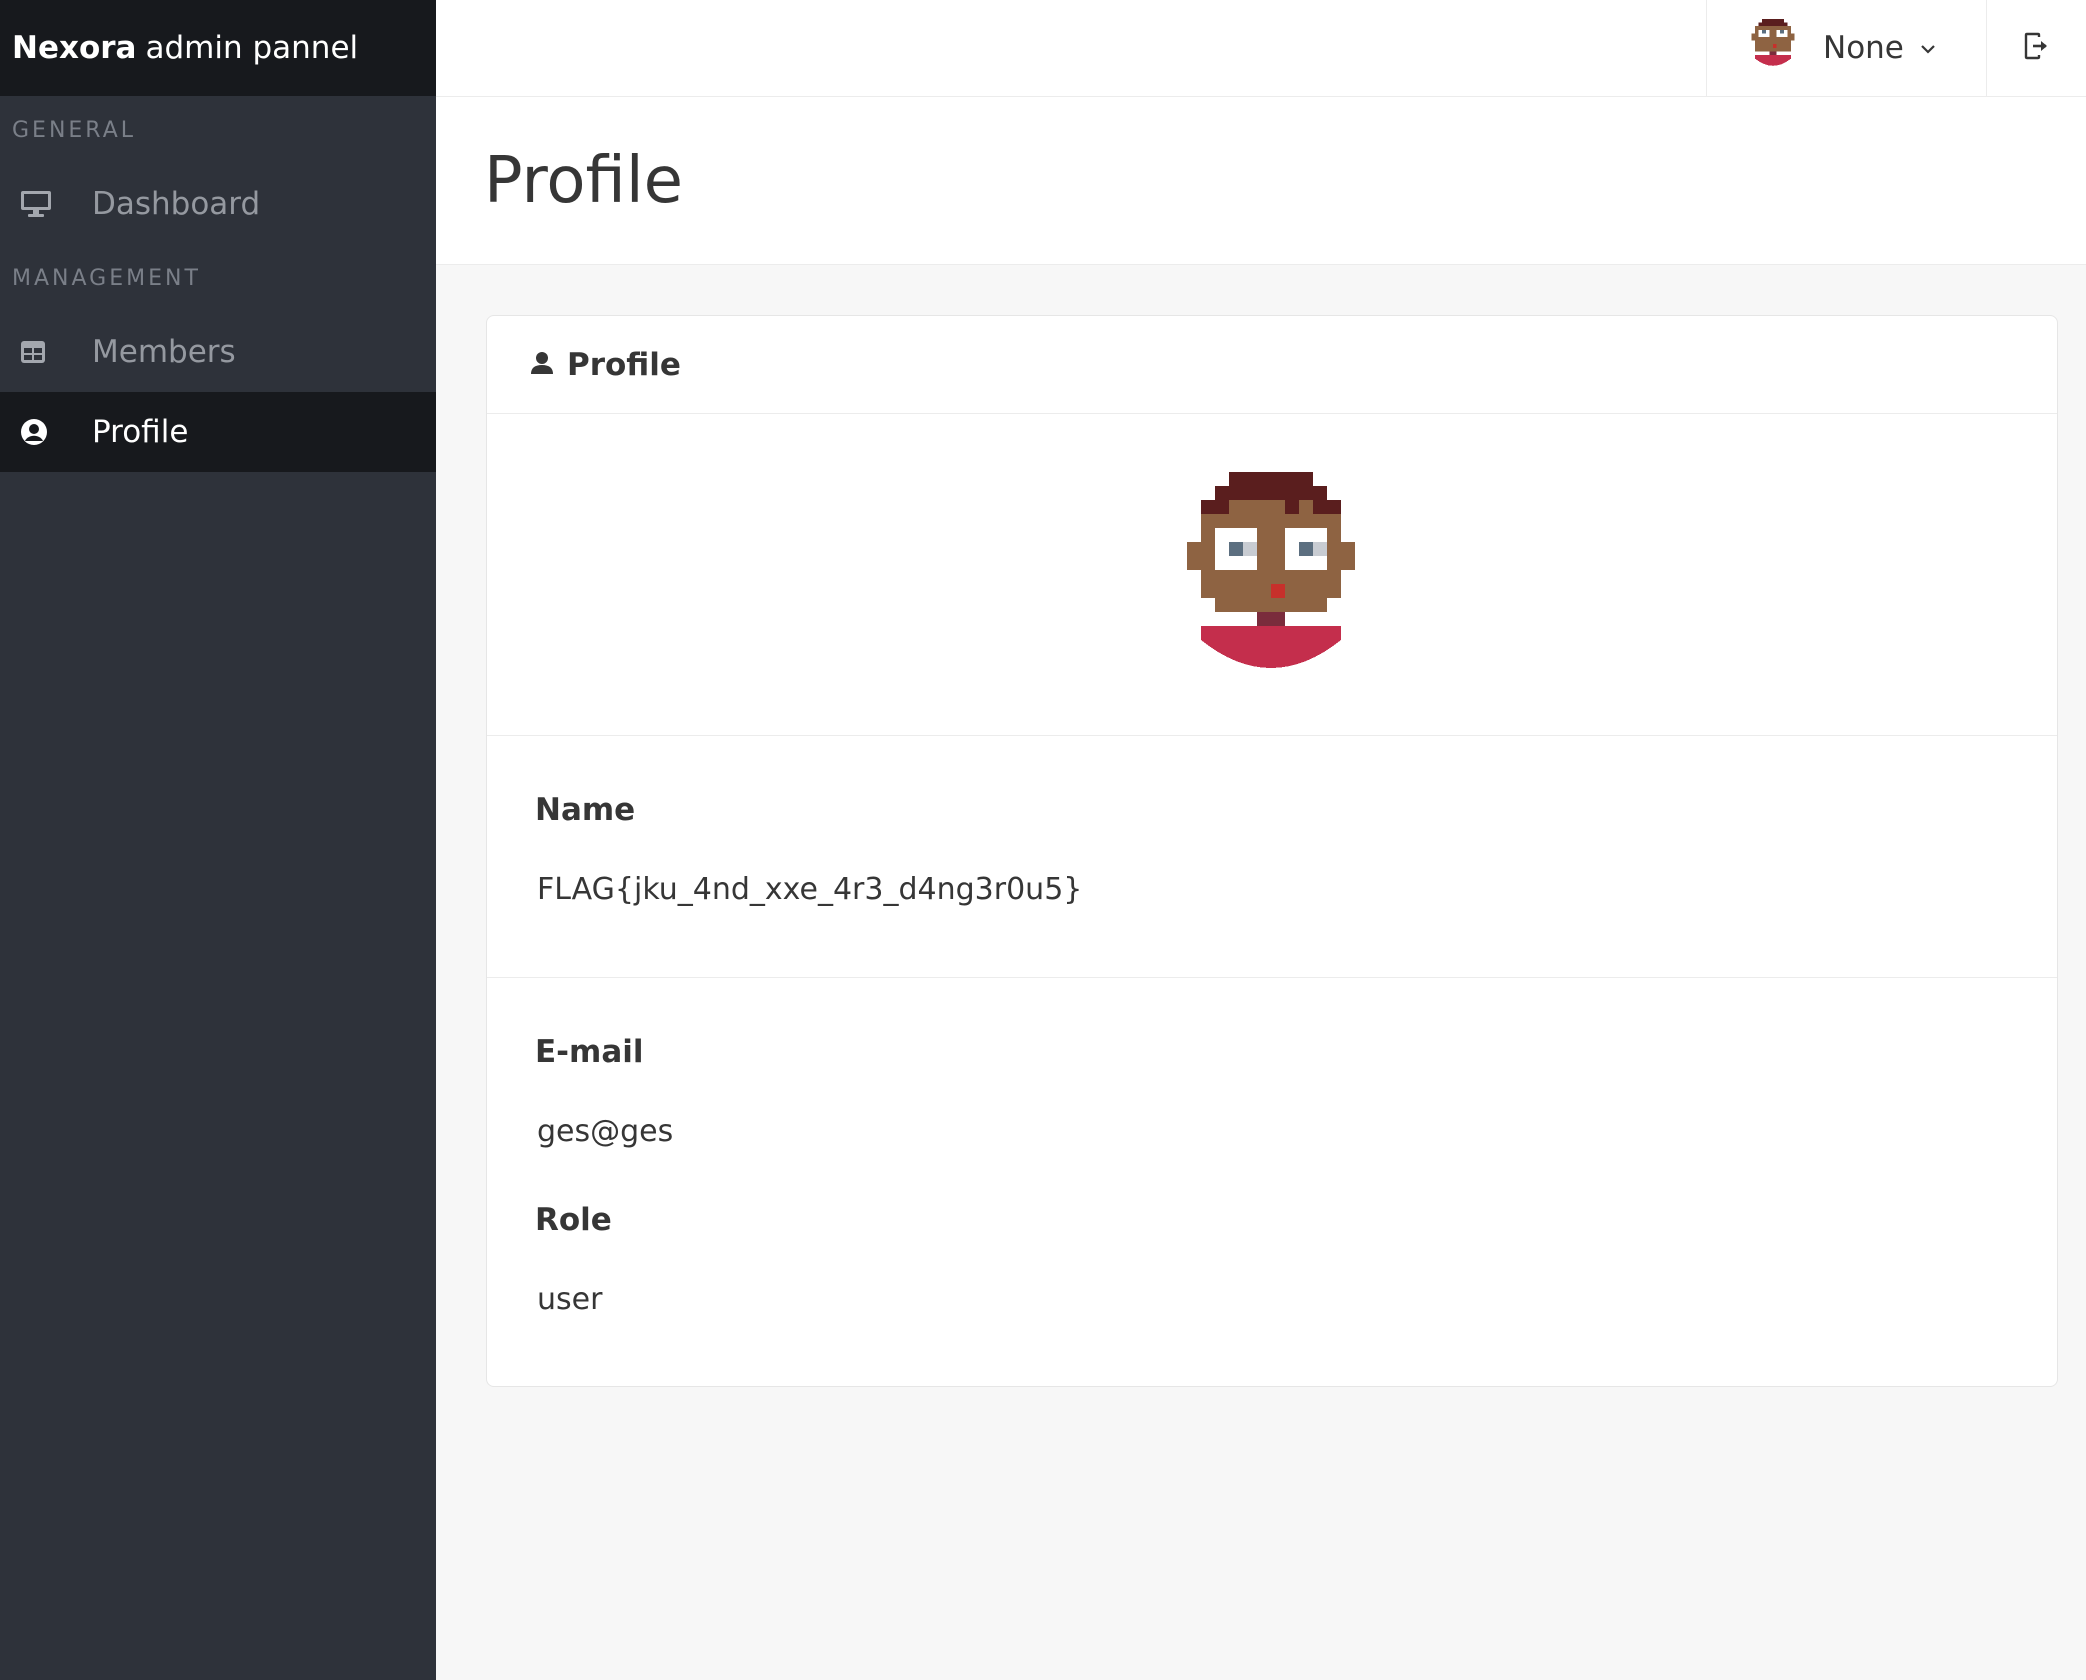 This screenshot has height=1680, width=2086. I want to click on brand: Nexora admin pannel, so click(218, 48).